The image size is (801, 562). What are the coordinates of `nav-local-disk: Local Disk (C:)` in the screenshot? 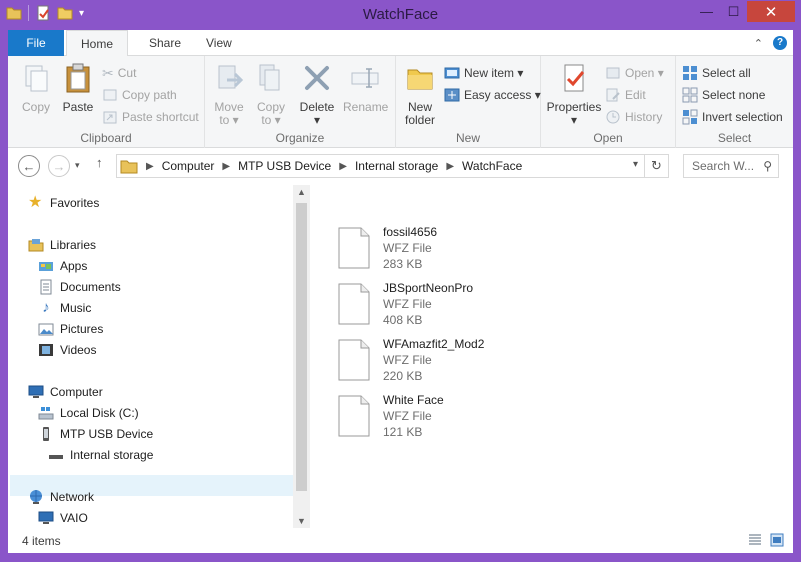 It's located at (88, 413).